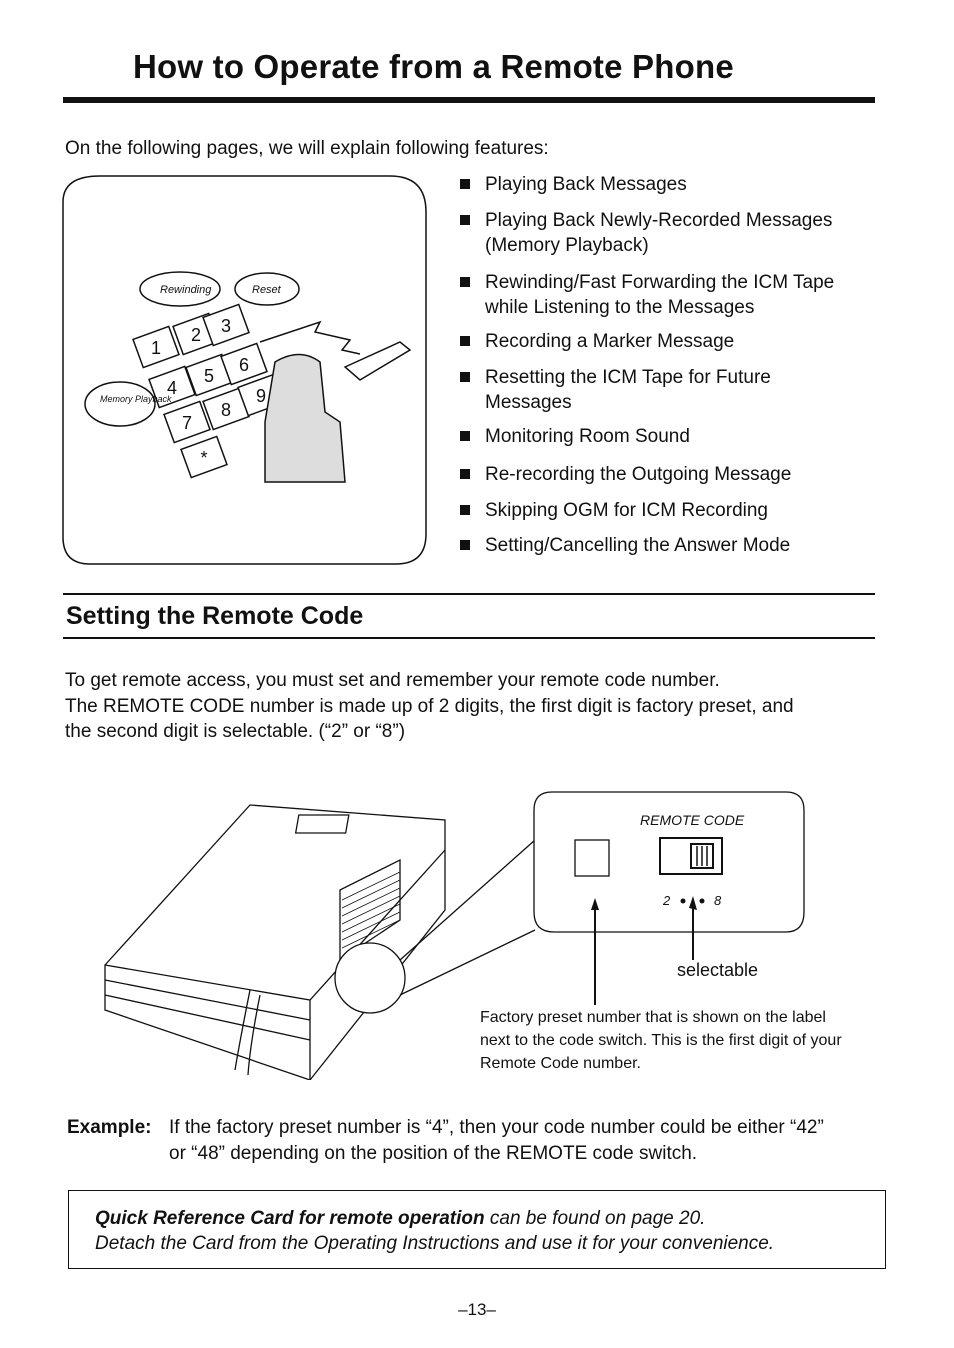 This screenshot has height=1348, width=954. I want to click on key-3: 3, so click(226, 326).